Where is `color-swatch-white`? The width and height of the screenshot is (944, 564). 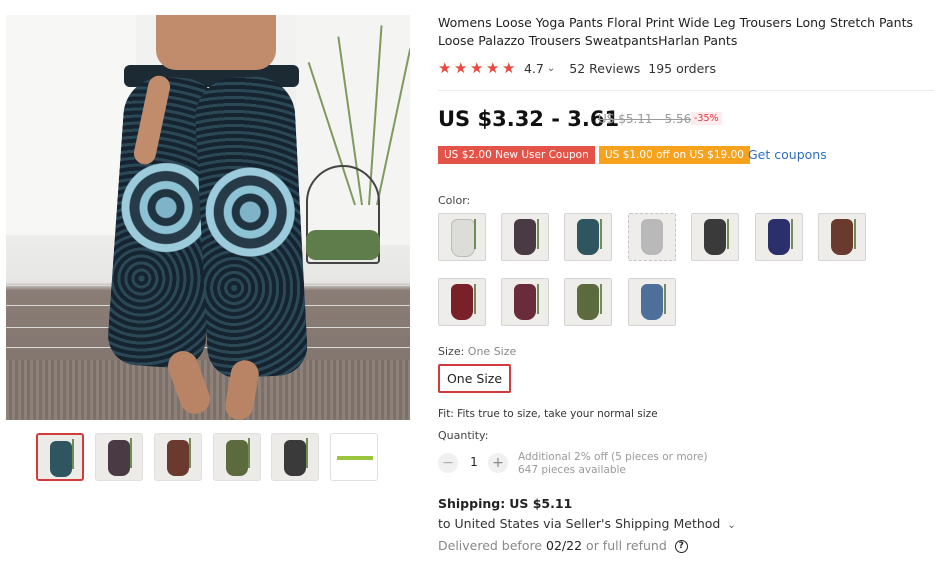 color-swatch-white is located at coordinates (462, 237).